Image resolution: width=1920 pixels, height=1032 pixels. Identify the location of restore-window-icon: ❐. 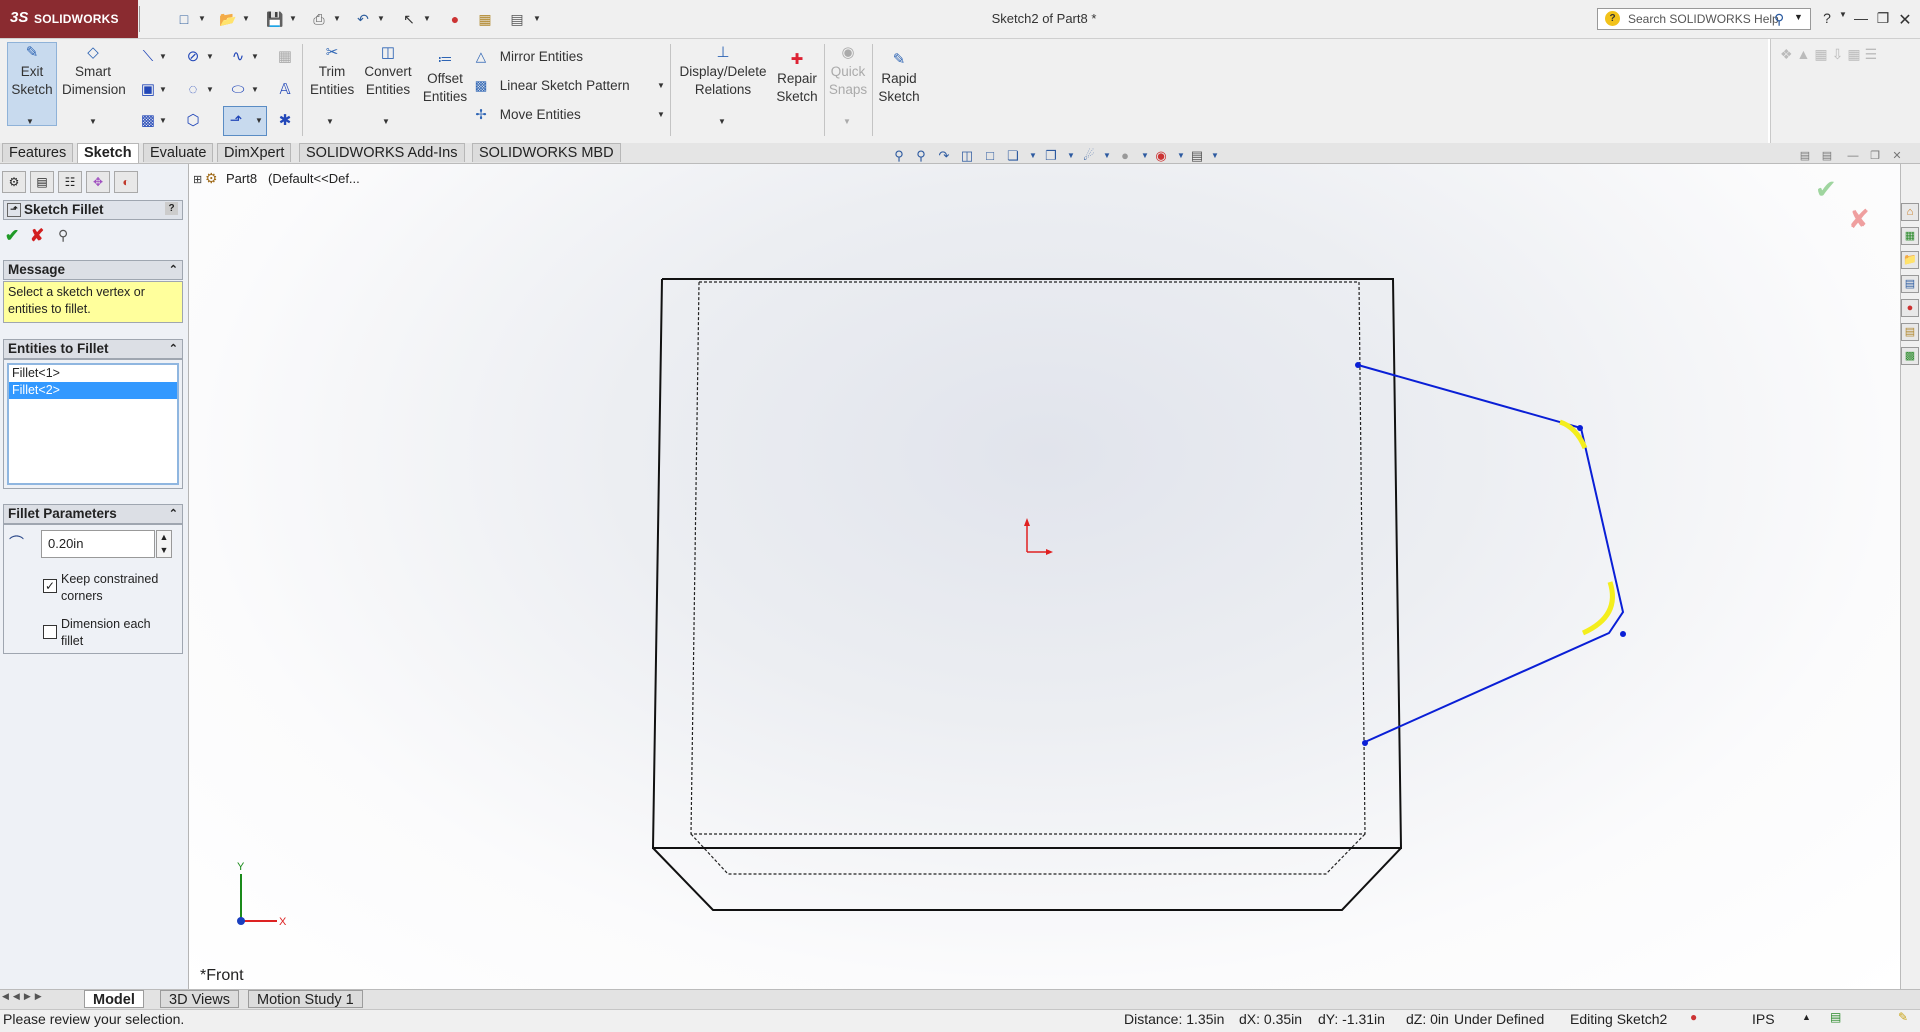
(1883, 18).